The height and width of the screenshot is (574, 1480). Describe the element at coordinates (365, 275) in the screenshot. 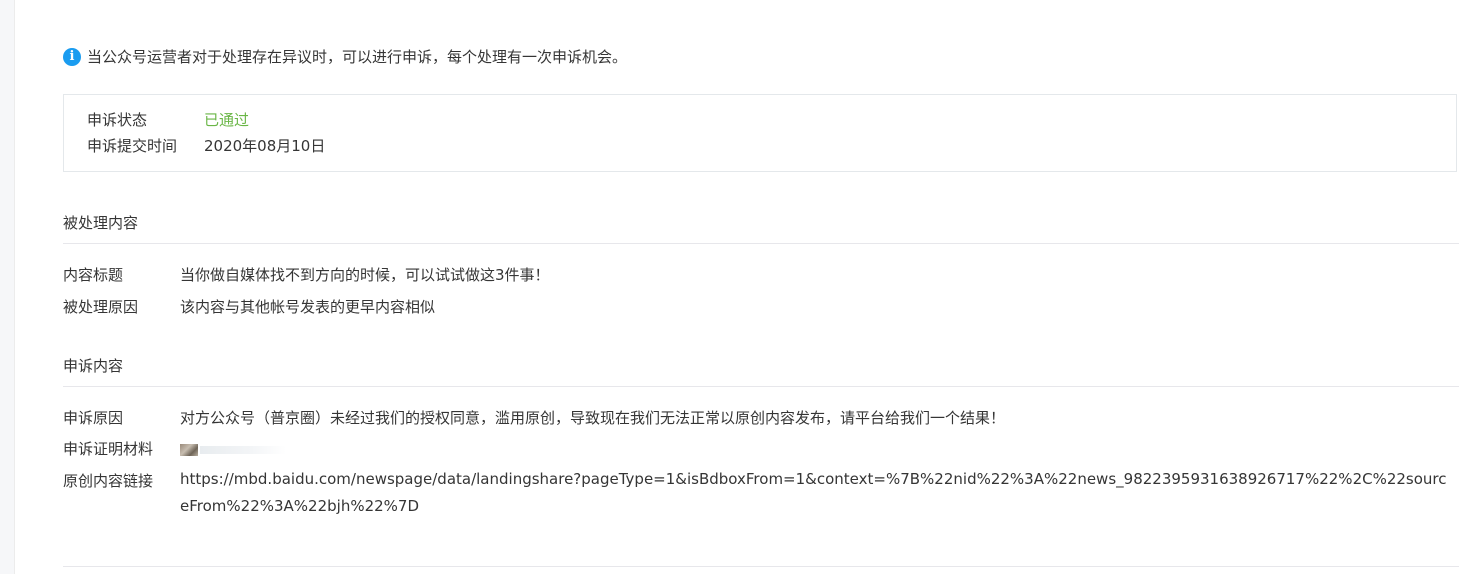

I see `content-title-value: 当你做自媒体找不到方向的时候，可以试试做这3件事！` at that location.